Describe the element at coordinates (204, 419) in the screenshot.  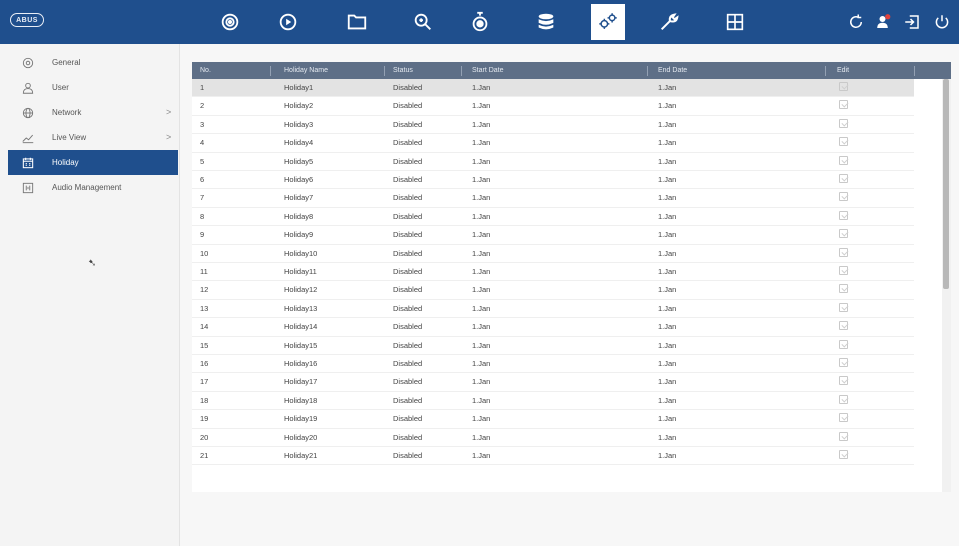
I see `cell-no: 19` at that location.